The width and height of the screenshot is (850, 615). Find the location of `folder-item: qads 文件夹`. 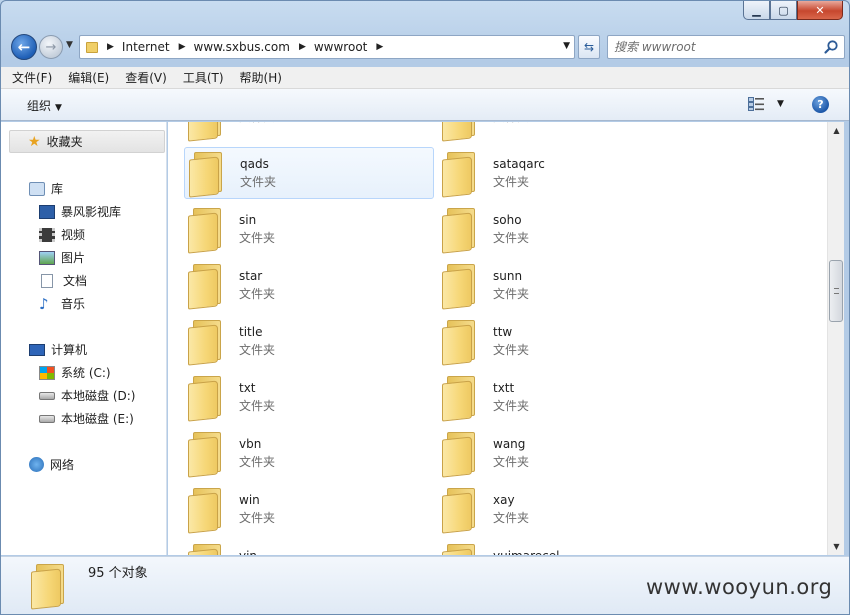

folder-item: qads 文件夹 is located at coordinates (309, 173).